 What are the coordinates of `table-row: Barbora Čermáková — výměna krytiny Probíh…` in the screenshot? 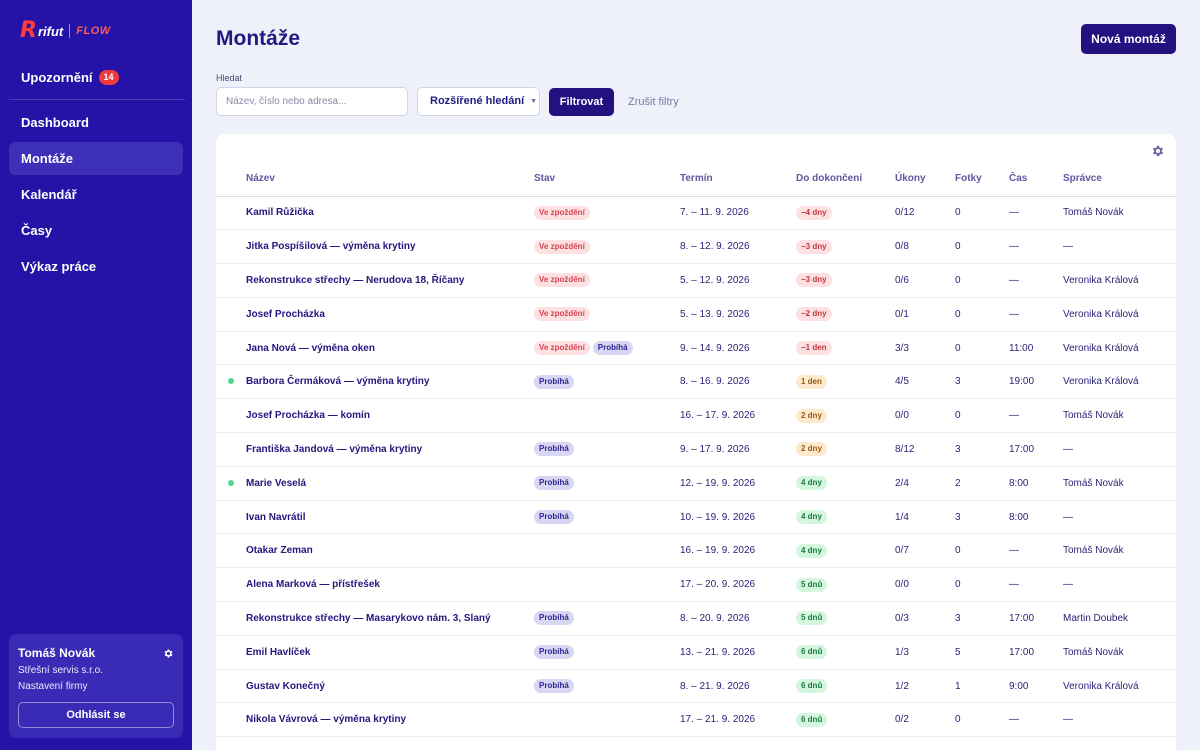 It's located at (696, 382).